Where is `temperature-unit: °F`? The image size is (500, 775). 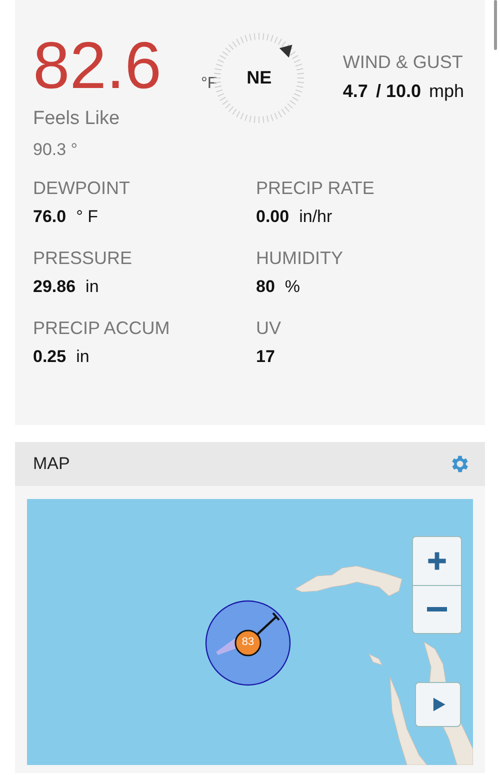
temperature-unit: °F is located at coordinates (209, 83).